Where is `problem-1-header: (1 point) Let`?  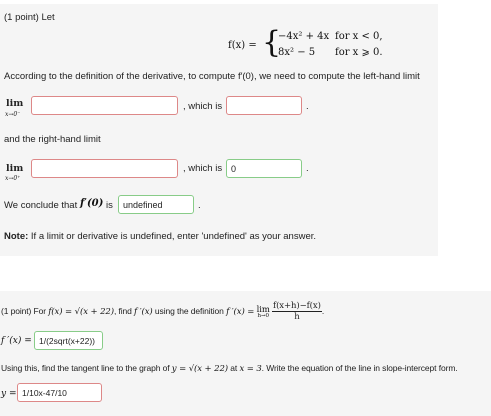 problem-1-header: (1 point) Let is located at coordinates (29, 17).